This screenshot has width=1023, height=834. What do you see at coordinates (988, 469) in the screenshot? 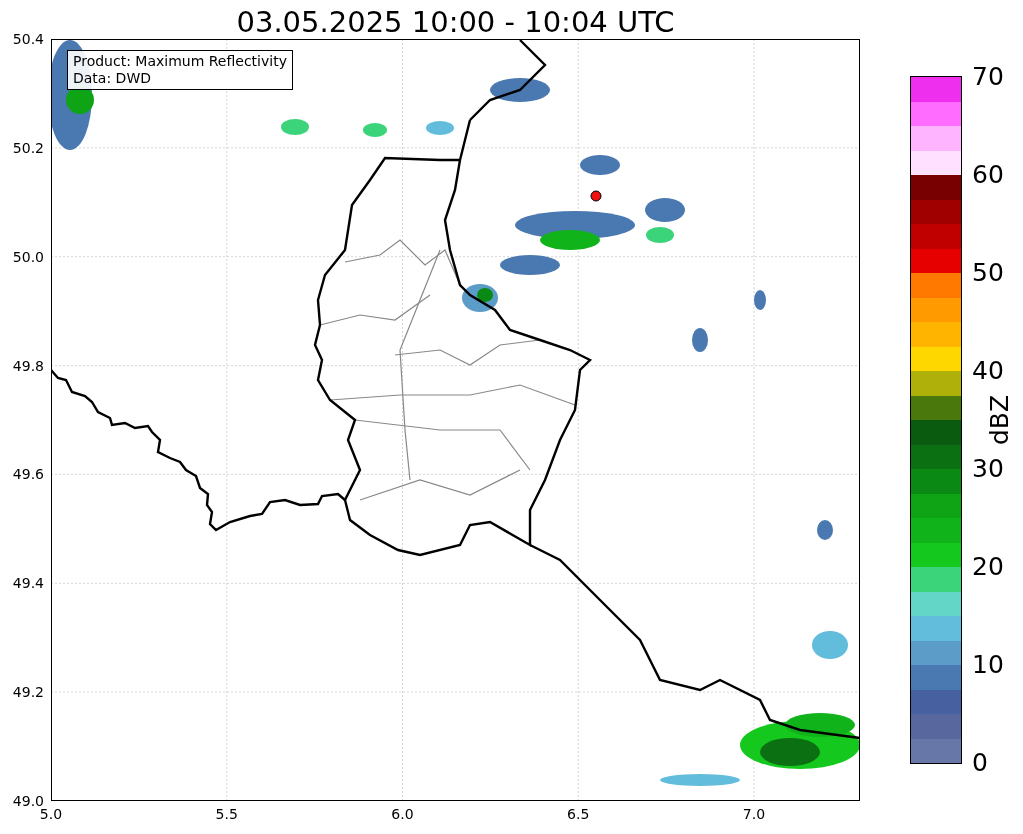
I see `colorbar-tick-label: 30` at bounding box center [988, 469].